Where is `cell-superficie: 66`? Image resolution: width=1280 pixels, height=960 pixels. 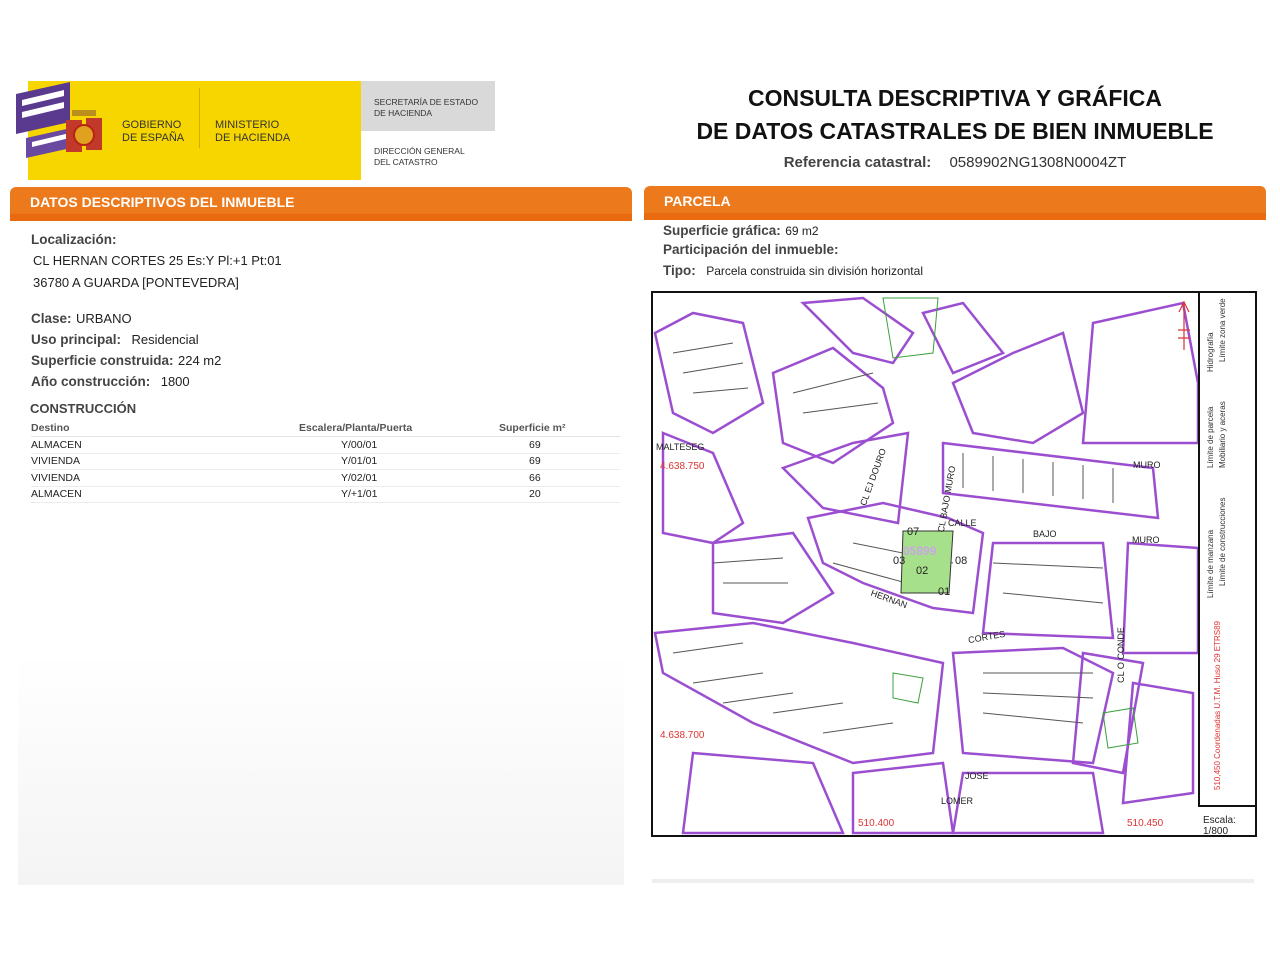 cell-superficie: 66 is located at coordinates (559, 478).